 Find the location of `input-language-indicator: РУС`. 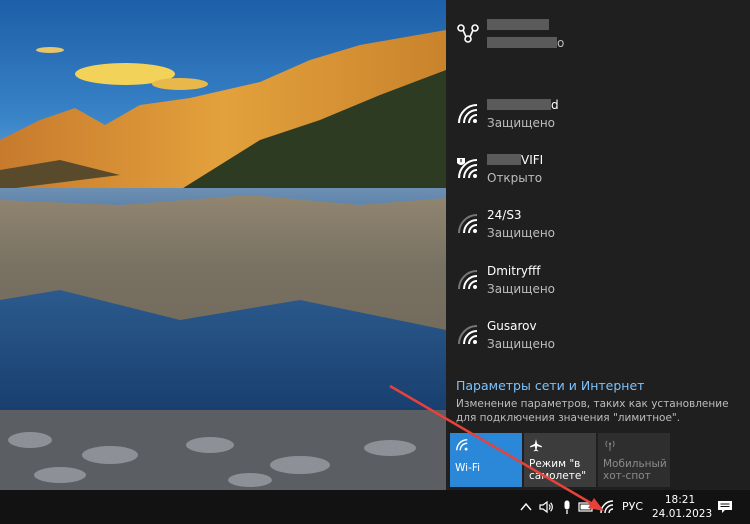

input-language-indicator: РУС is located at coordinates (632, 506).